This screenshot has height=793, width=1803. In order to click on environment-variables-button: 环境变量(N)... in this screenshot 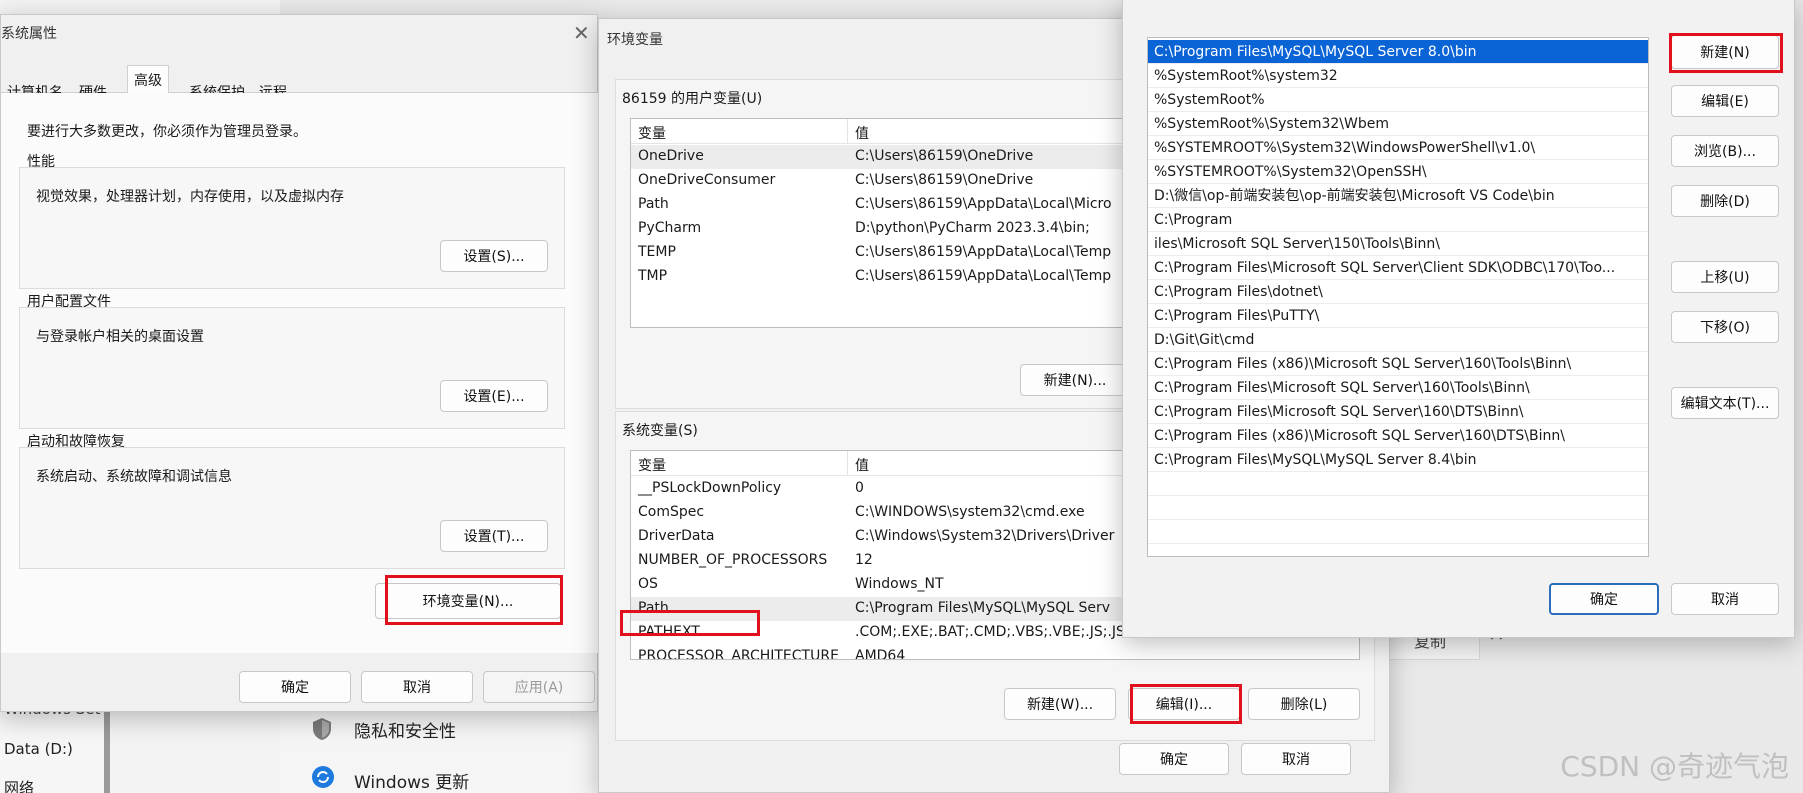, I will do `click(468, 601)`.